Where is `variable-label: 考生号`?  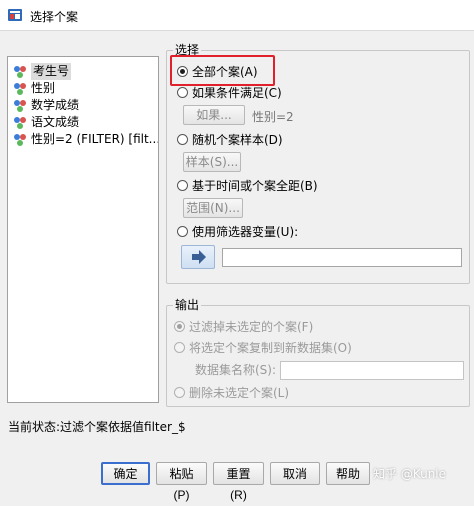
variable-label: 考生号 is located at coordinates (51, 71).